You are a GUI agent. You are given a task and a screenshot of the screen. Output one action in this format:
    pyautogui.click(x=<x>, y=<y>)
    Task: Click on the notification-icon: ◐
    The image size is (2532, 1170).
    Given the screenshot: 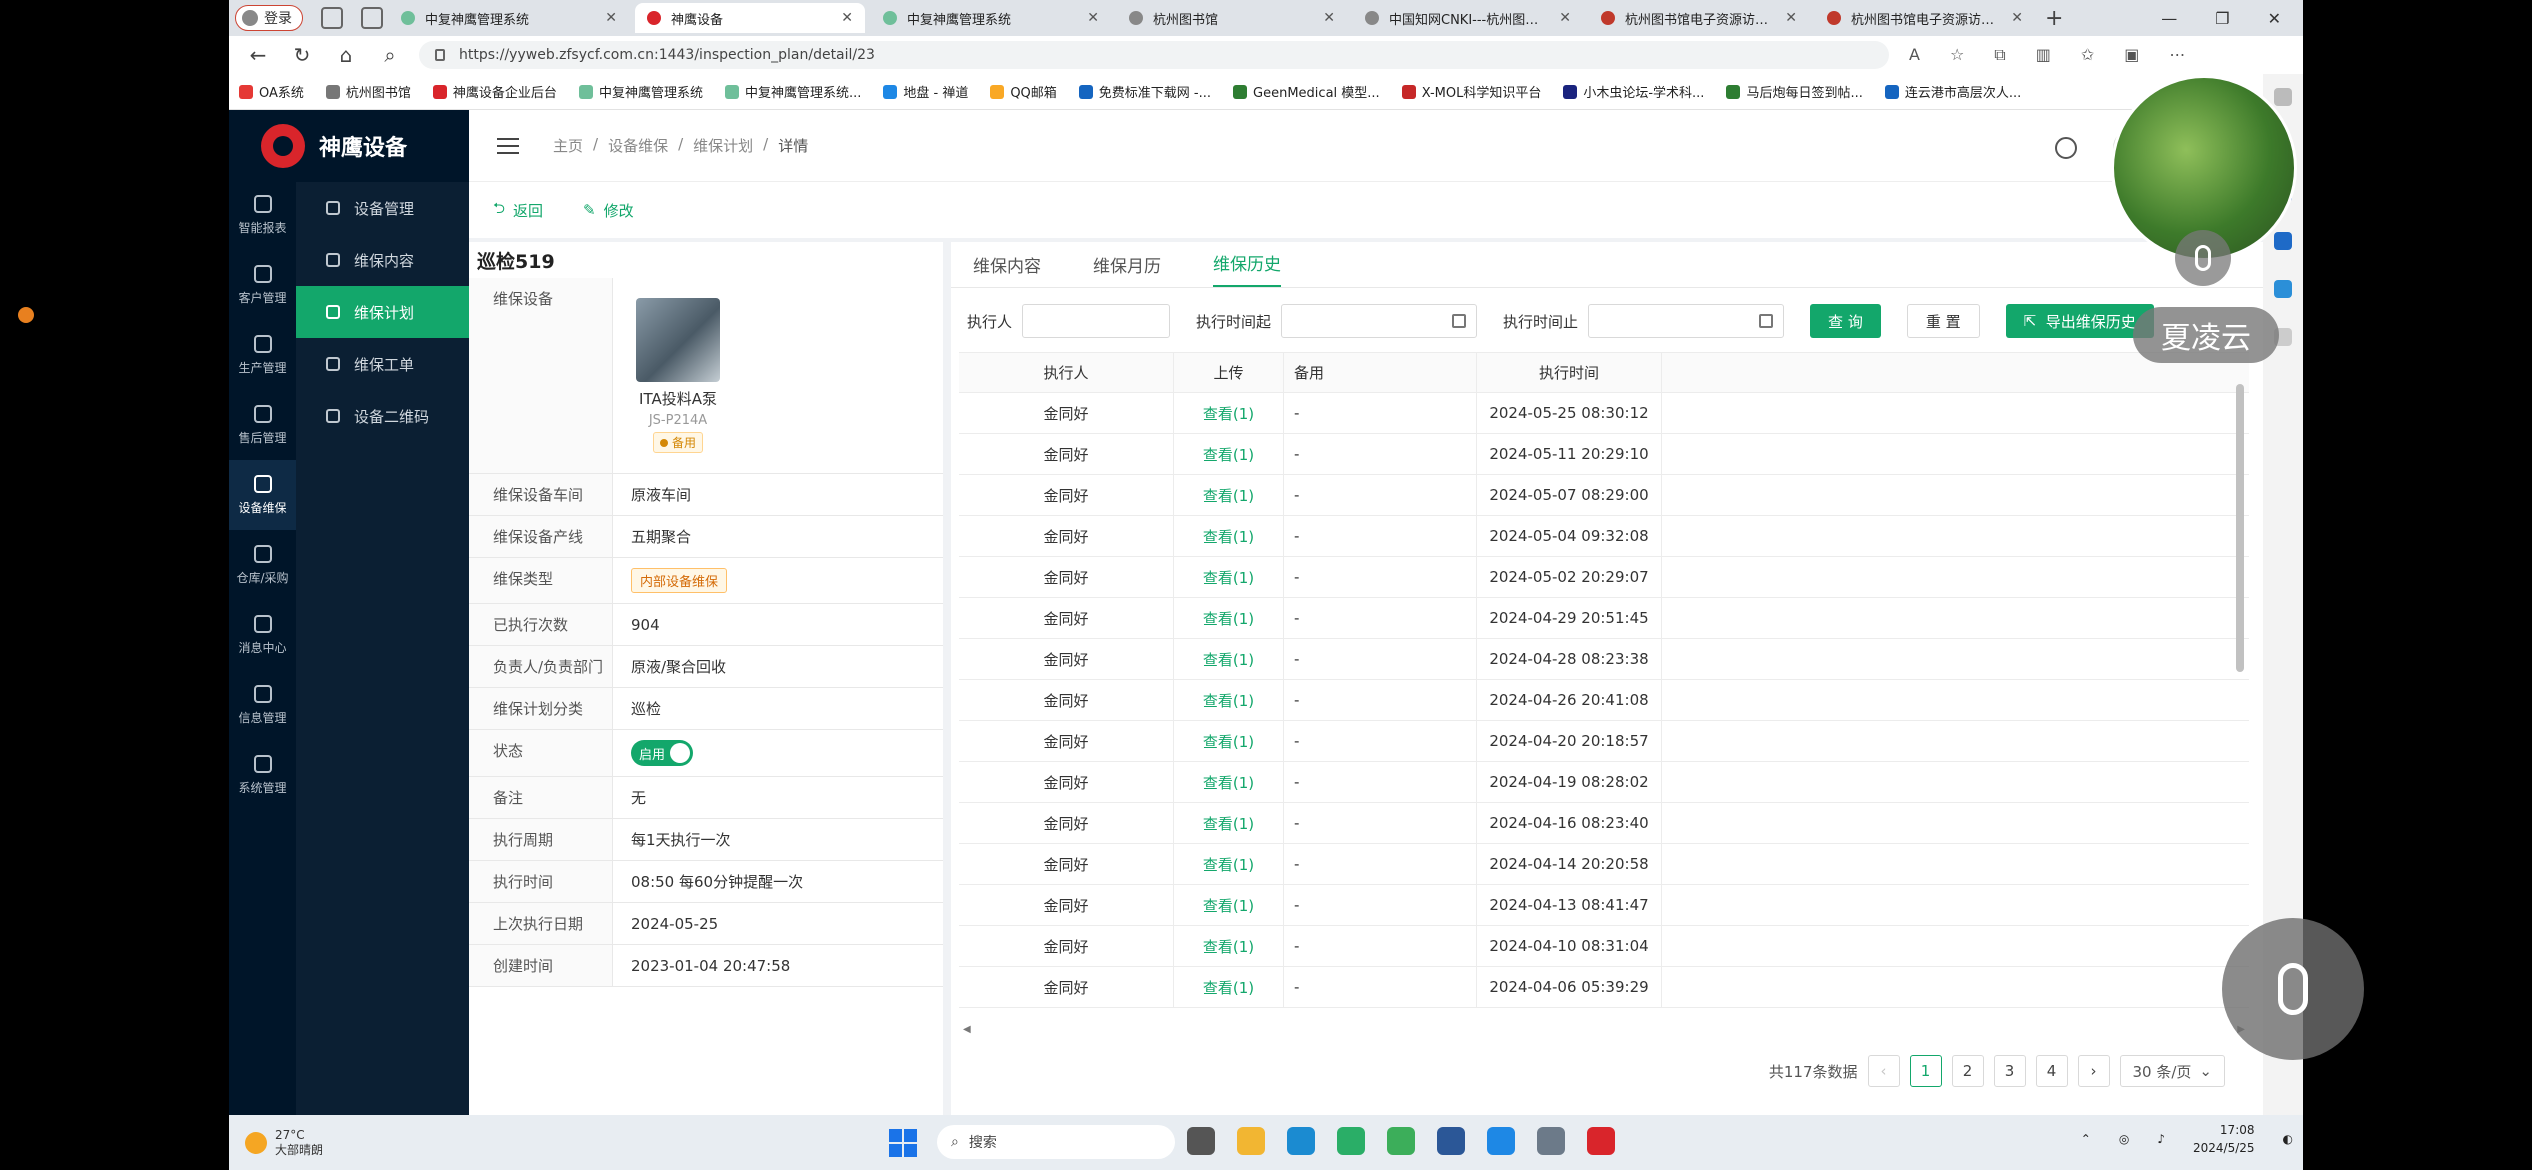 What is the action you would take?
    pyautogui.click(x=2288, y=1139)
    